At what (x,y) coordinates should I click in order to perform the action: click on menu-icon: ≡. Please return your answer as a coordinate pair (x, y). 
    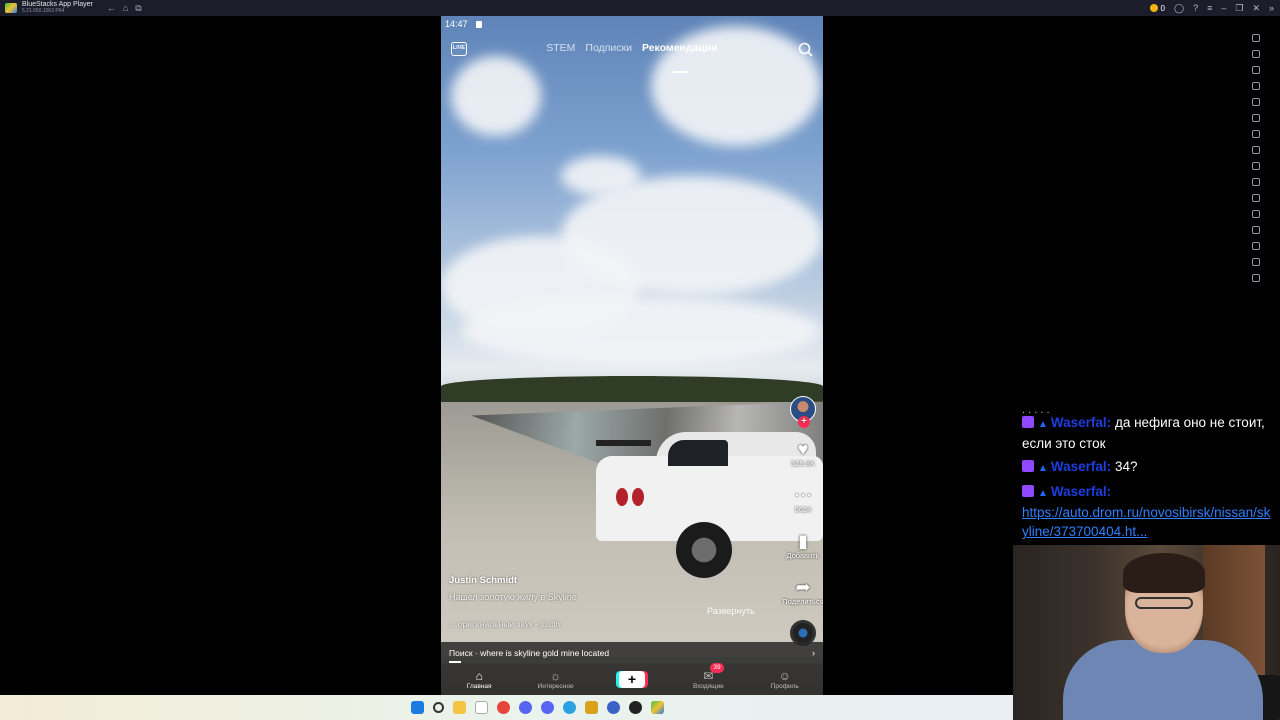
    Looking at the image, I should click on (1209, 8).